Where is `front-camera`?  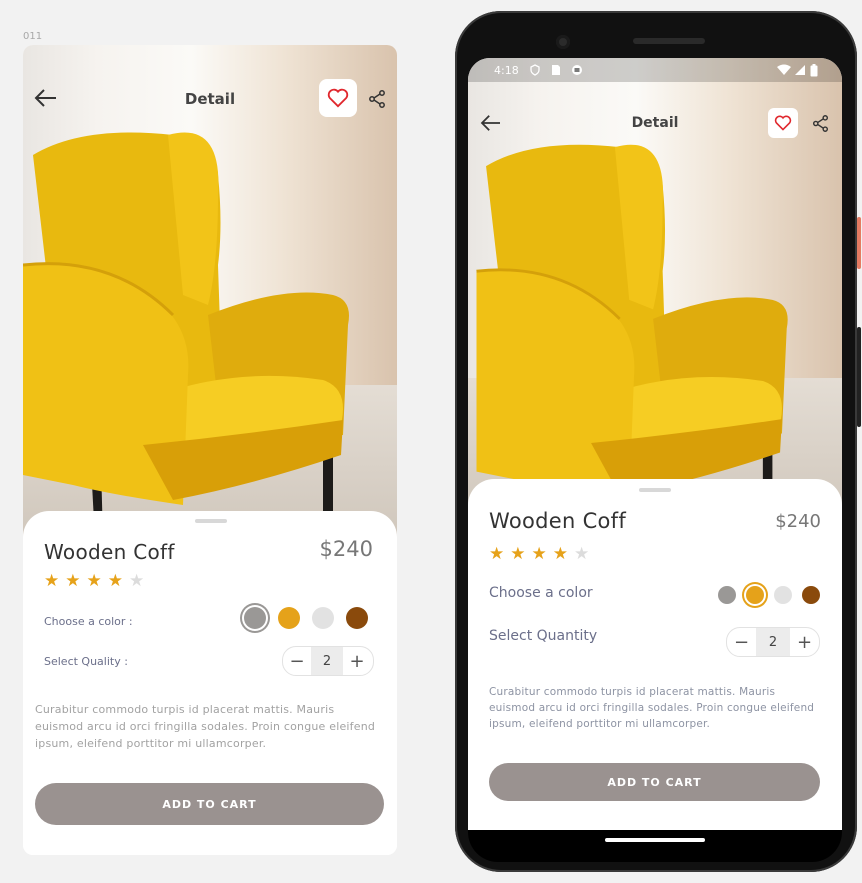
front-camera is located at coordinates (563, 42).